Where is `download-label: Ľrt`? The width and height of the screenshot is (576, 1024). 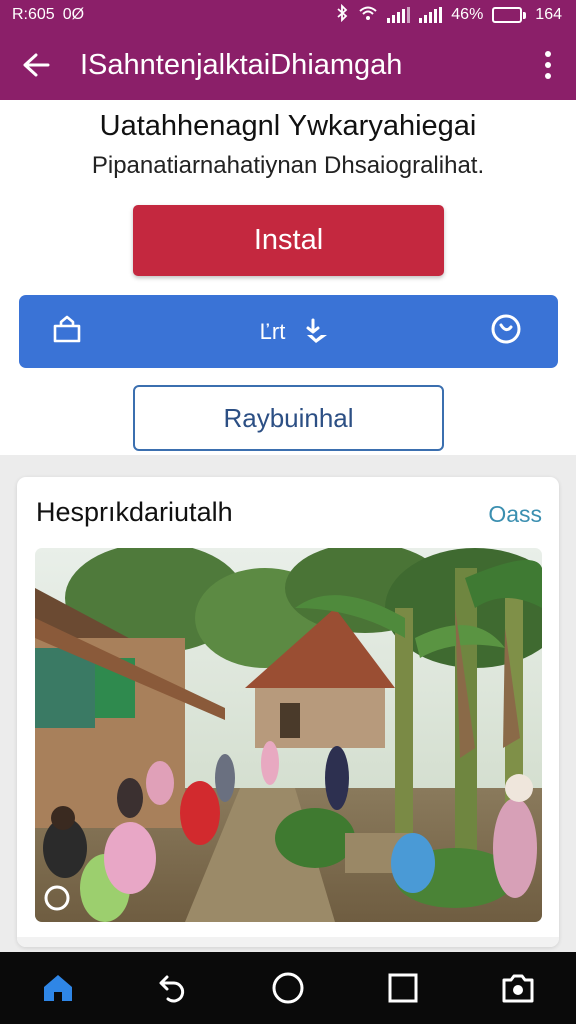
download-label: Ľrt is located at coordinates (272, 331).